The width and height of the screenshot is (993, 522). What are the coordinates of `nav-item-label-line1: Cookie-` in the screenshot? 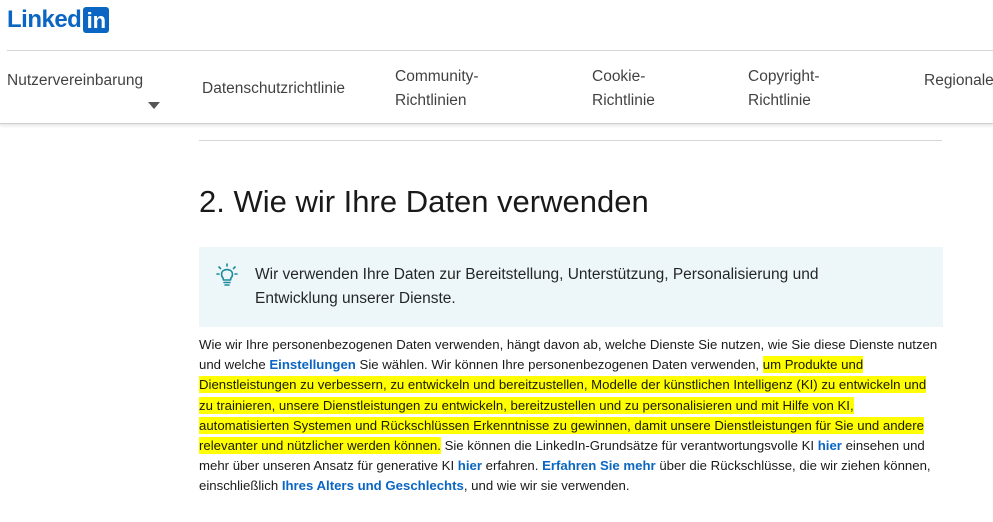 It's located at (619, 76).